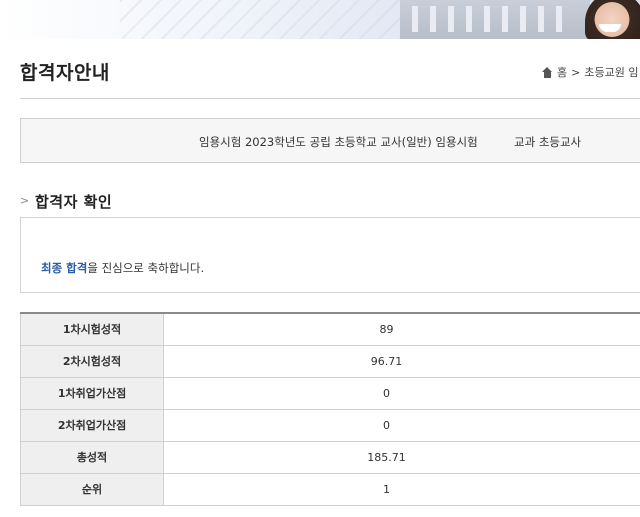 The height and width of the screenshot is (517, 640). I want to click on exam-info-box: 임용시험 2023학년도 공립 초등학교 교사(일반) 임용시험 교과 초등교사, so click(330, 140).